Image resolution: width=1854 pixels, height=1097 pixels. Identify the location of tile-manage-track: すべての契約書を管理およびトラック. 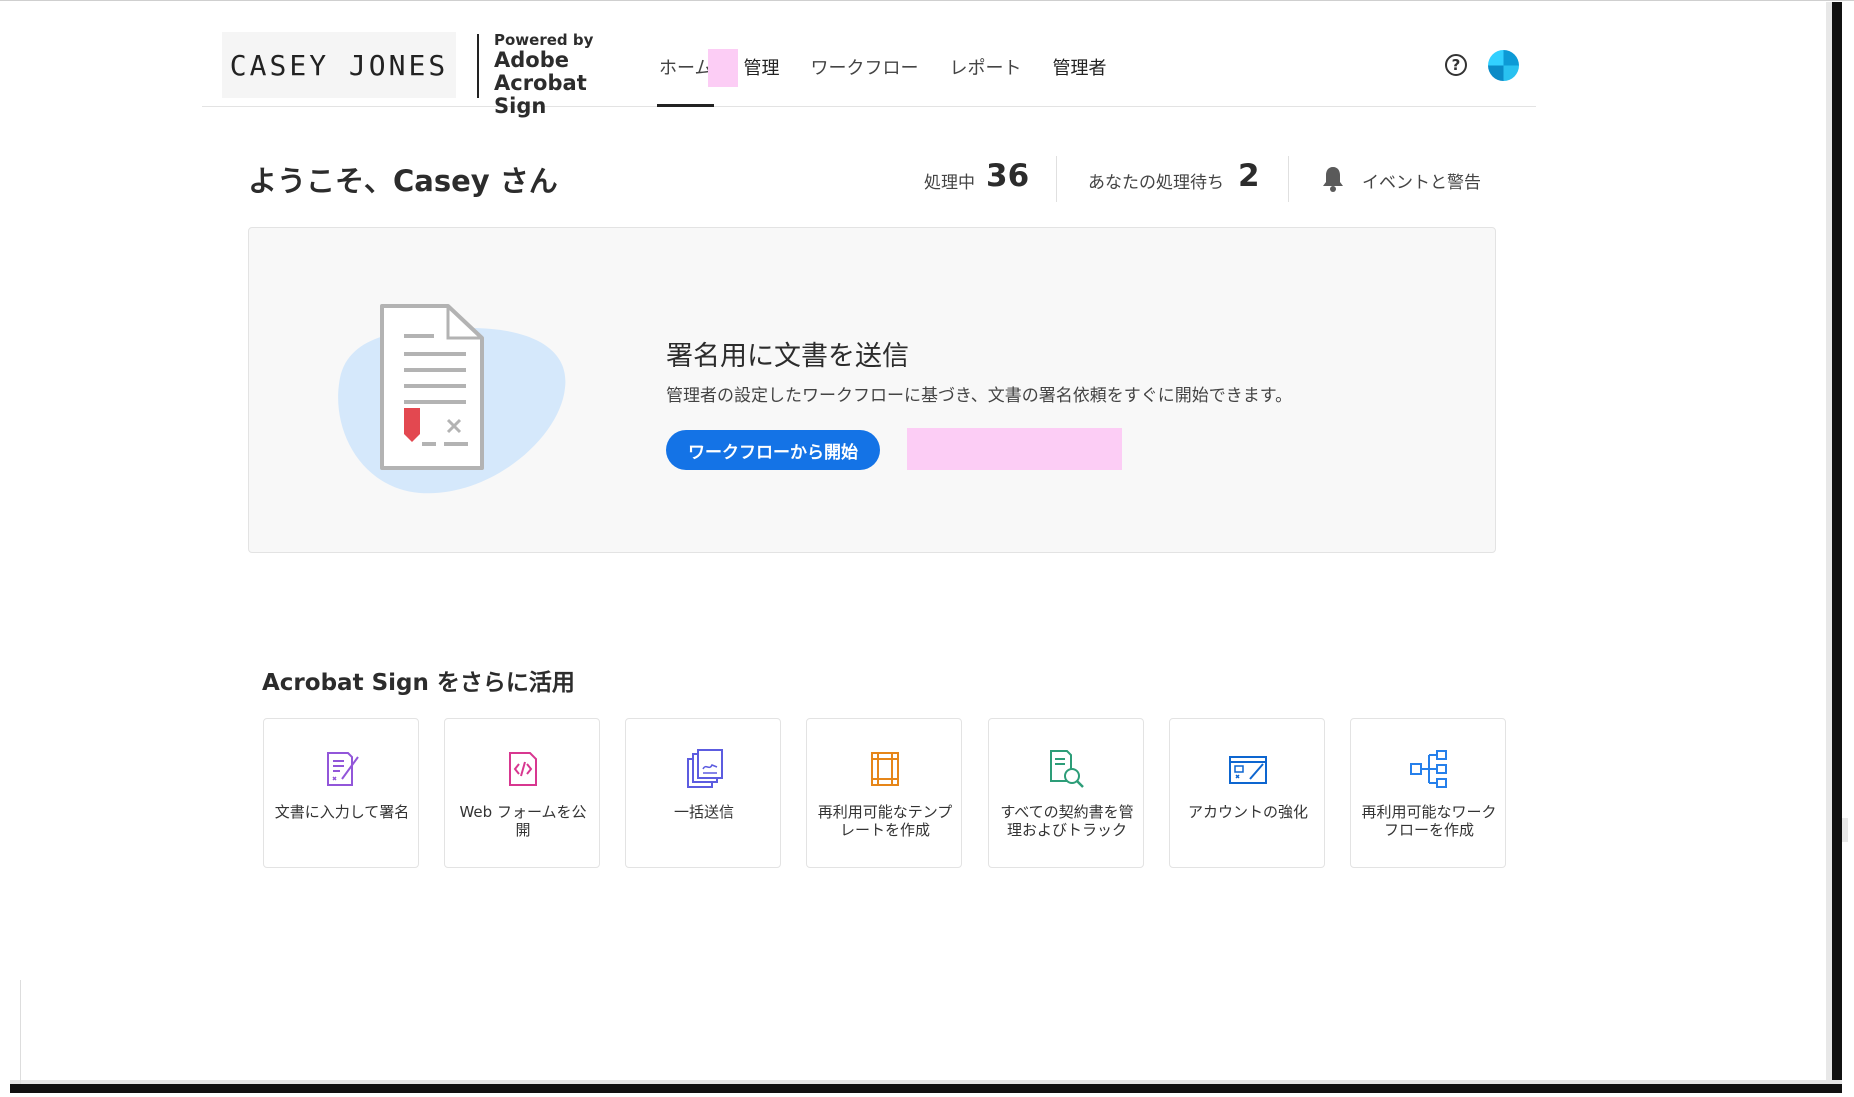
(1066, 793).